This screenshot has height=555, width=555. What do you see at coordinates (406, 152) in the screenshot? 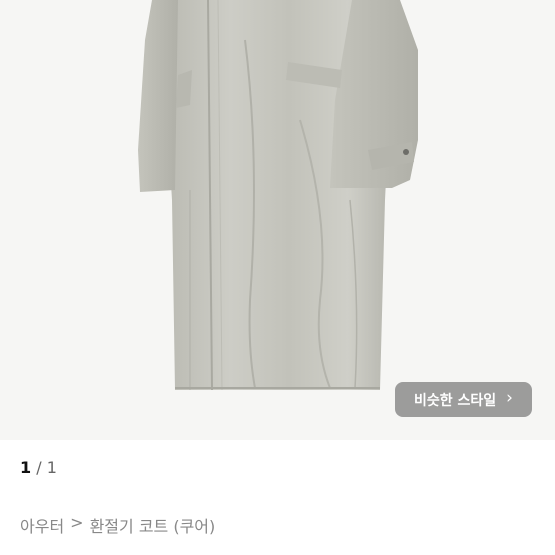
I see `cuff-button` at bounding box center [406, 152].